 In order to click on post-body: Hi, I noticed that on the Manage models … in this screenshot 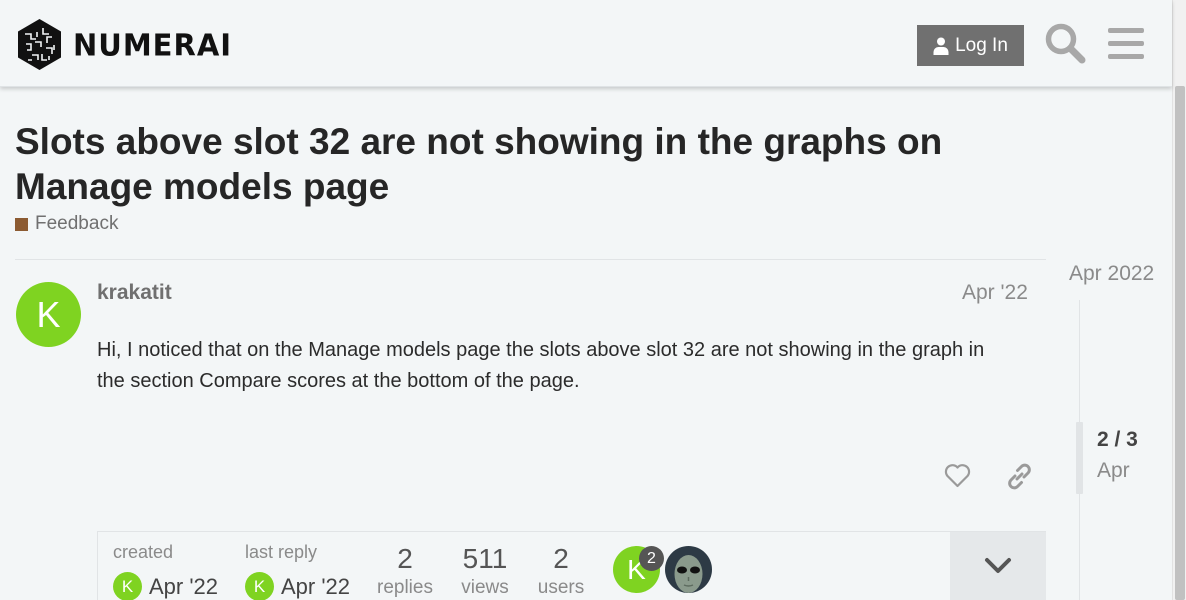, I will do `click(541, 365)`.